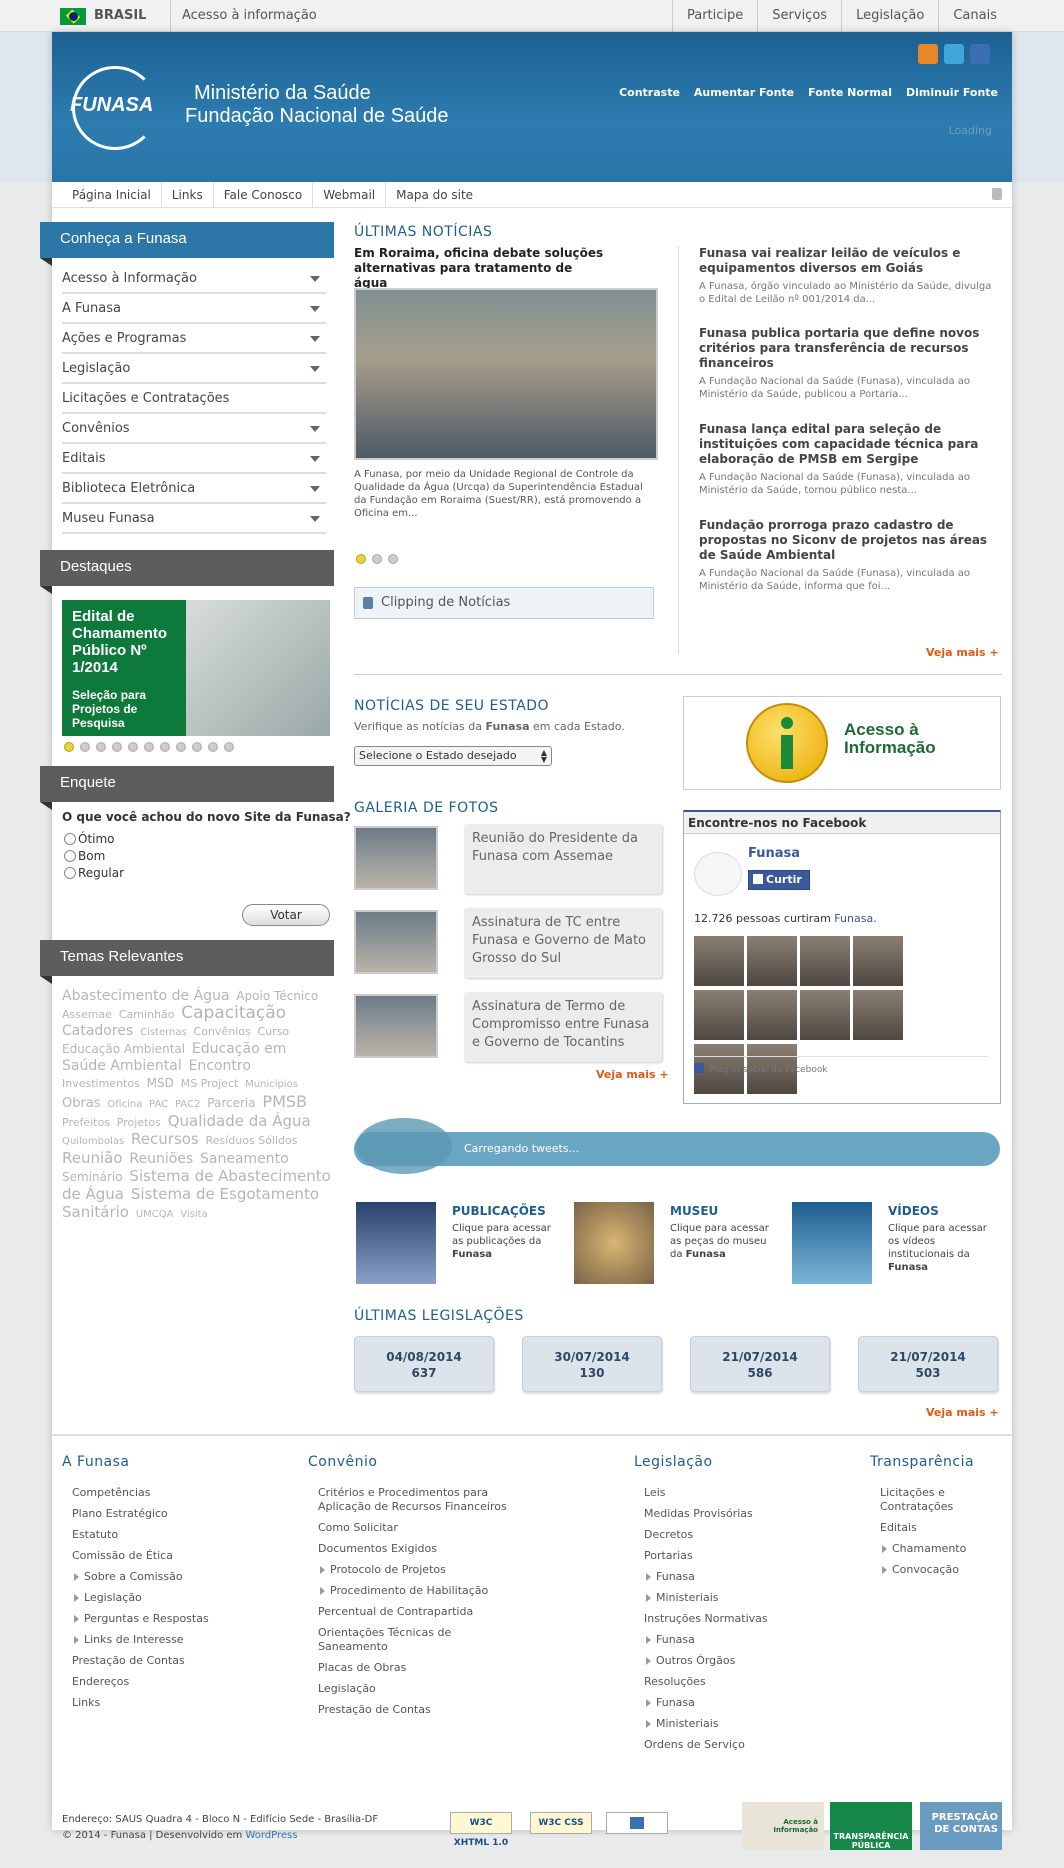 The width and height of the screenshot is (1064, 1868). Describe the element at coordinates (853, 918) in the screenshot. I see `fb-count-link: Funasa` at that location.